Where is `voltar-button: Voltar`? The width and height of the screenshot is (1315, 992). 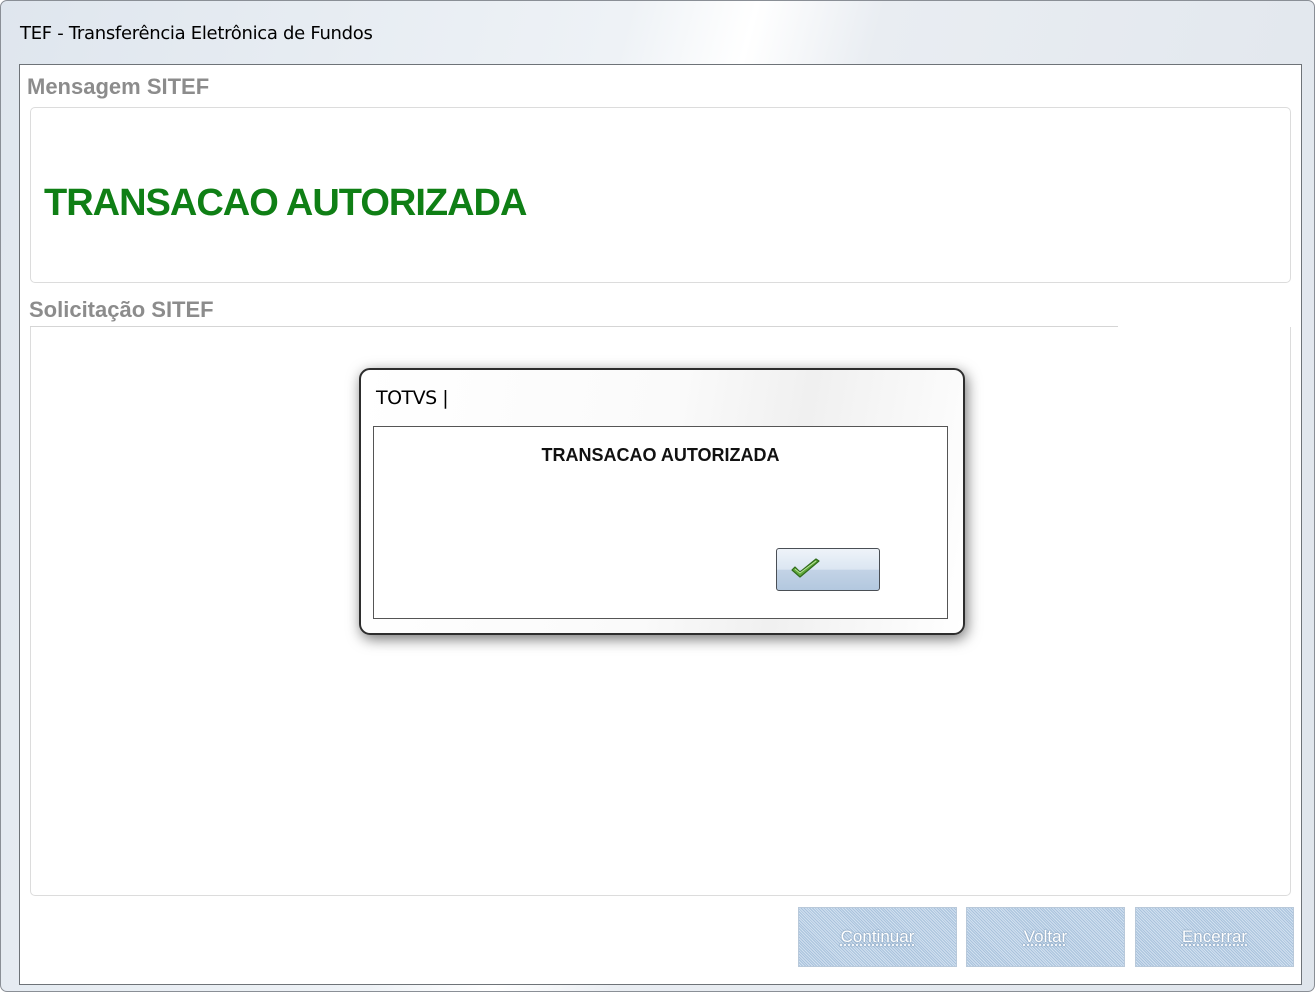 voltar-button: Voltar is located at coordinates (1045, 937).